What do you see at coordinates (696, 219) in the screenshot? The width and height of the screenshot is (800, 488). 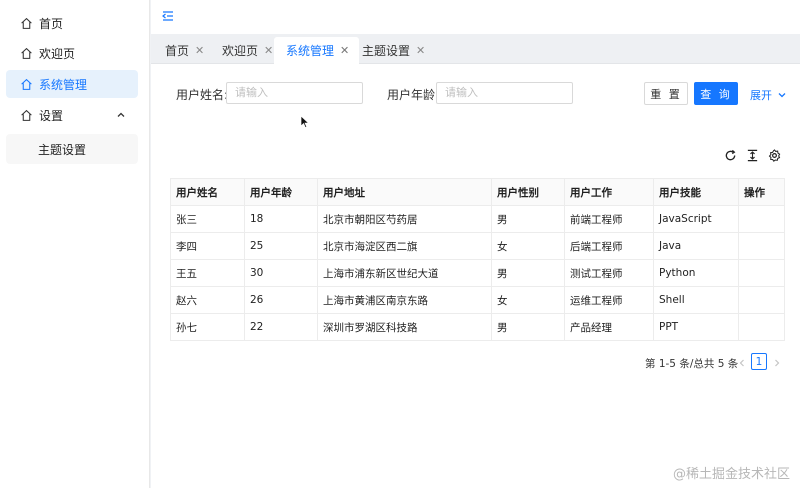 I see `table-cell: JavaScript` at bounding box center [696, 219].